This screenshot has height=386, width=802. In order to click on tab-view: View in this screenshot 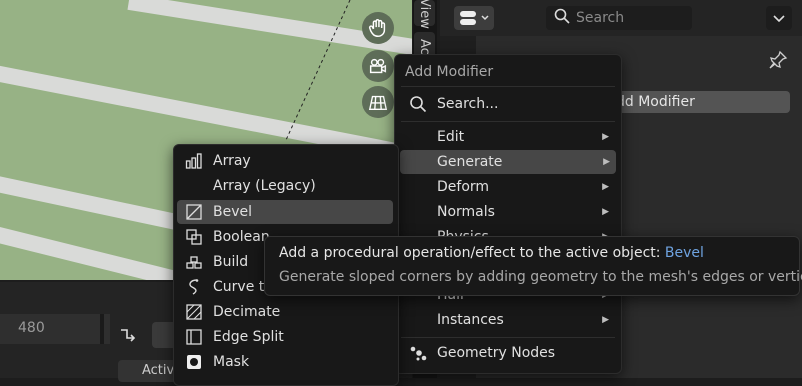, I will do `click(424, 14)`.